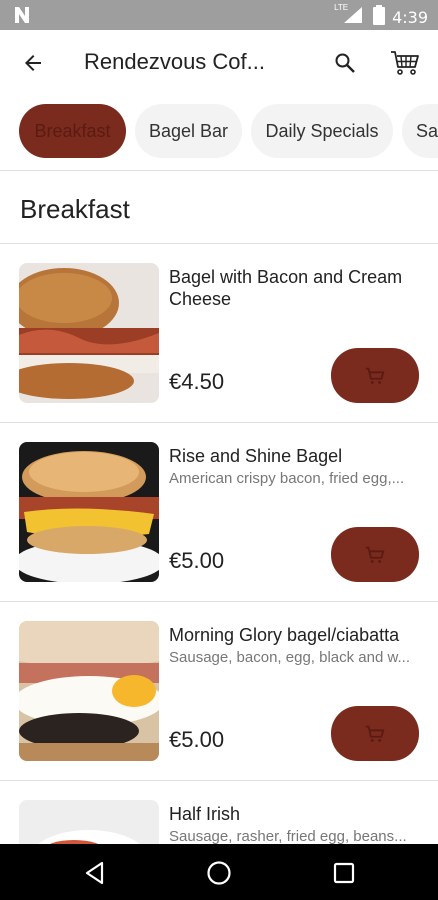 This screenshot has height=900, width=438. Describe the element at coordinates (197, 381) in the screenshot. I see `item-price: €4.50` at that location.